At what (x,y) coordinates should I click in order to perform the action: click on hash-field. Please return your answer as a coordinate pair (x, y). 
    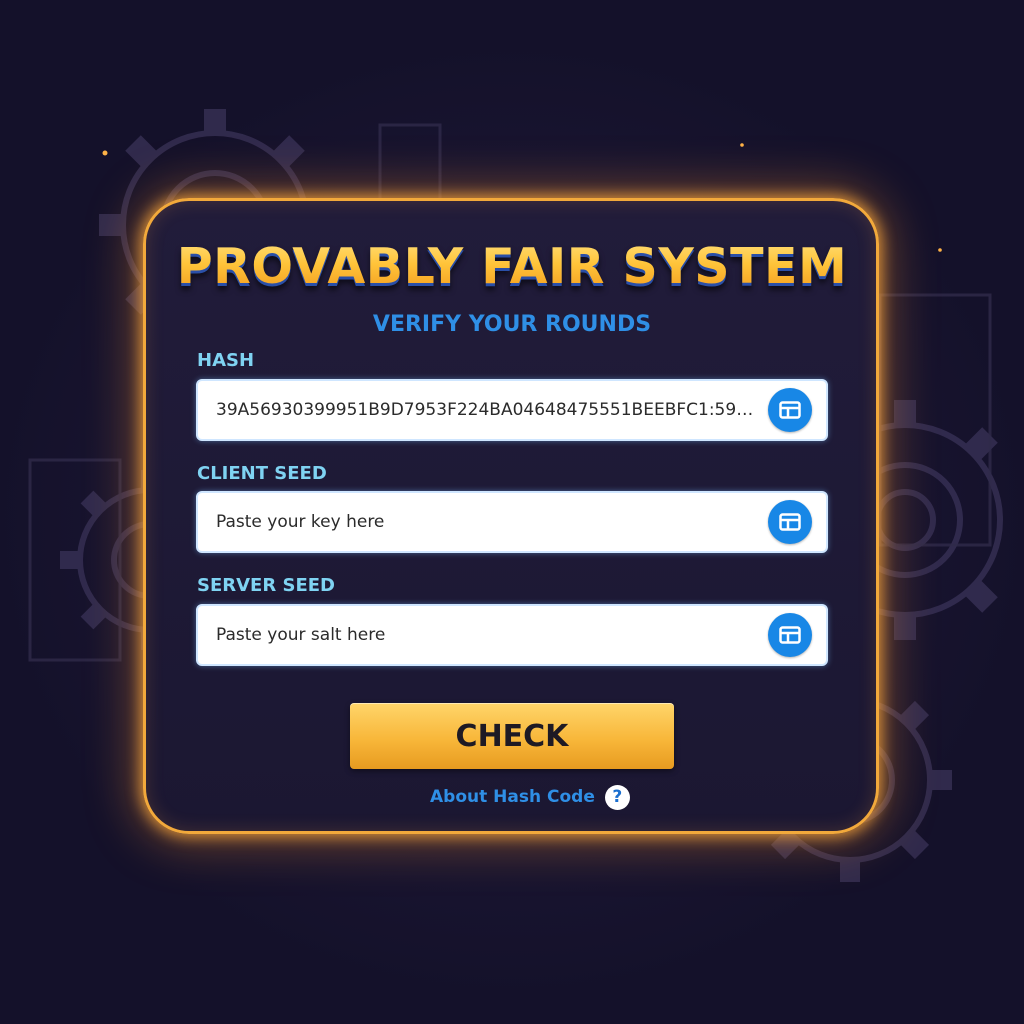
    Looking at the image, I should click on (512, 410).